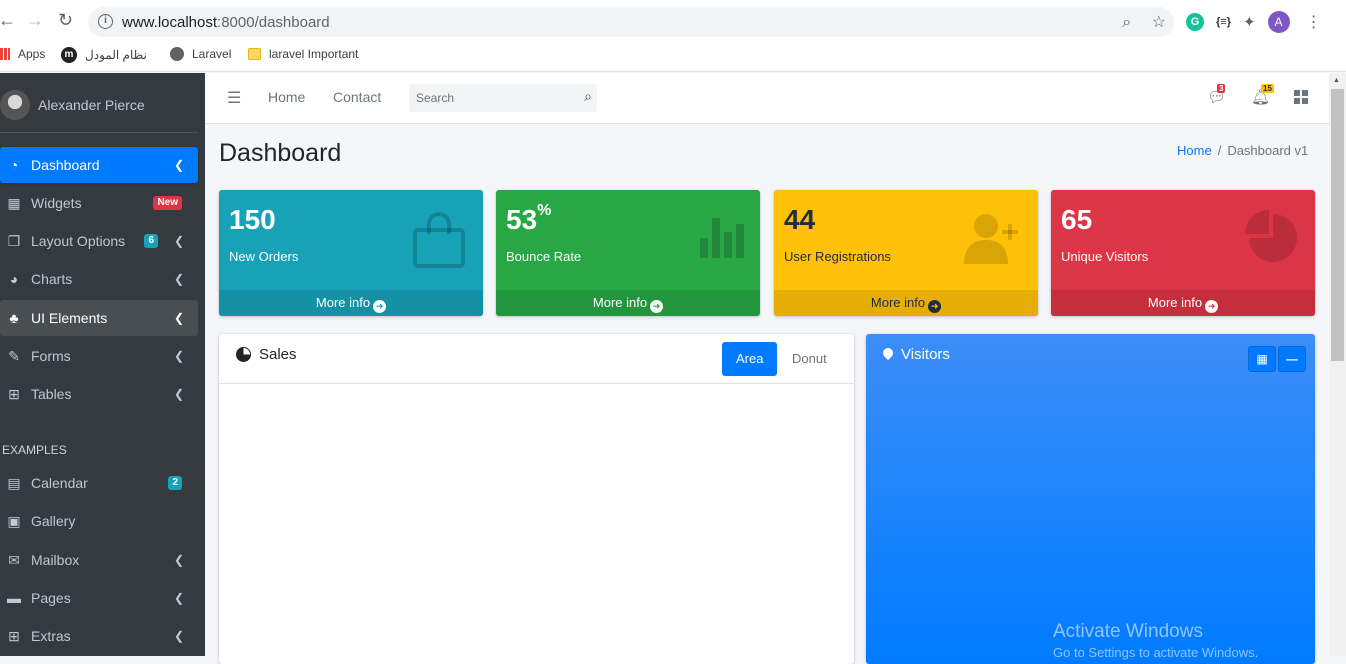 The height and width of the screenshot is (664, 1346). What do you see at coordinates (1278, 22) in the screenshot?
I see `profile-avatar: A` at bounding box center [1278, 22].